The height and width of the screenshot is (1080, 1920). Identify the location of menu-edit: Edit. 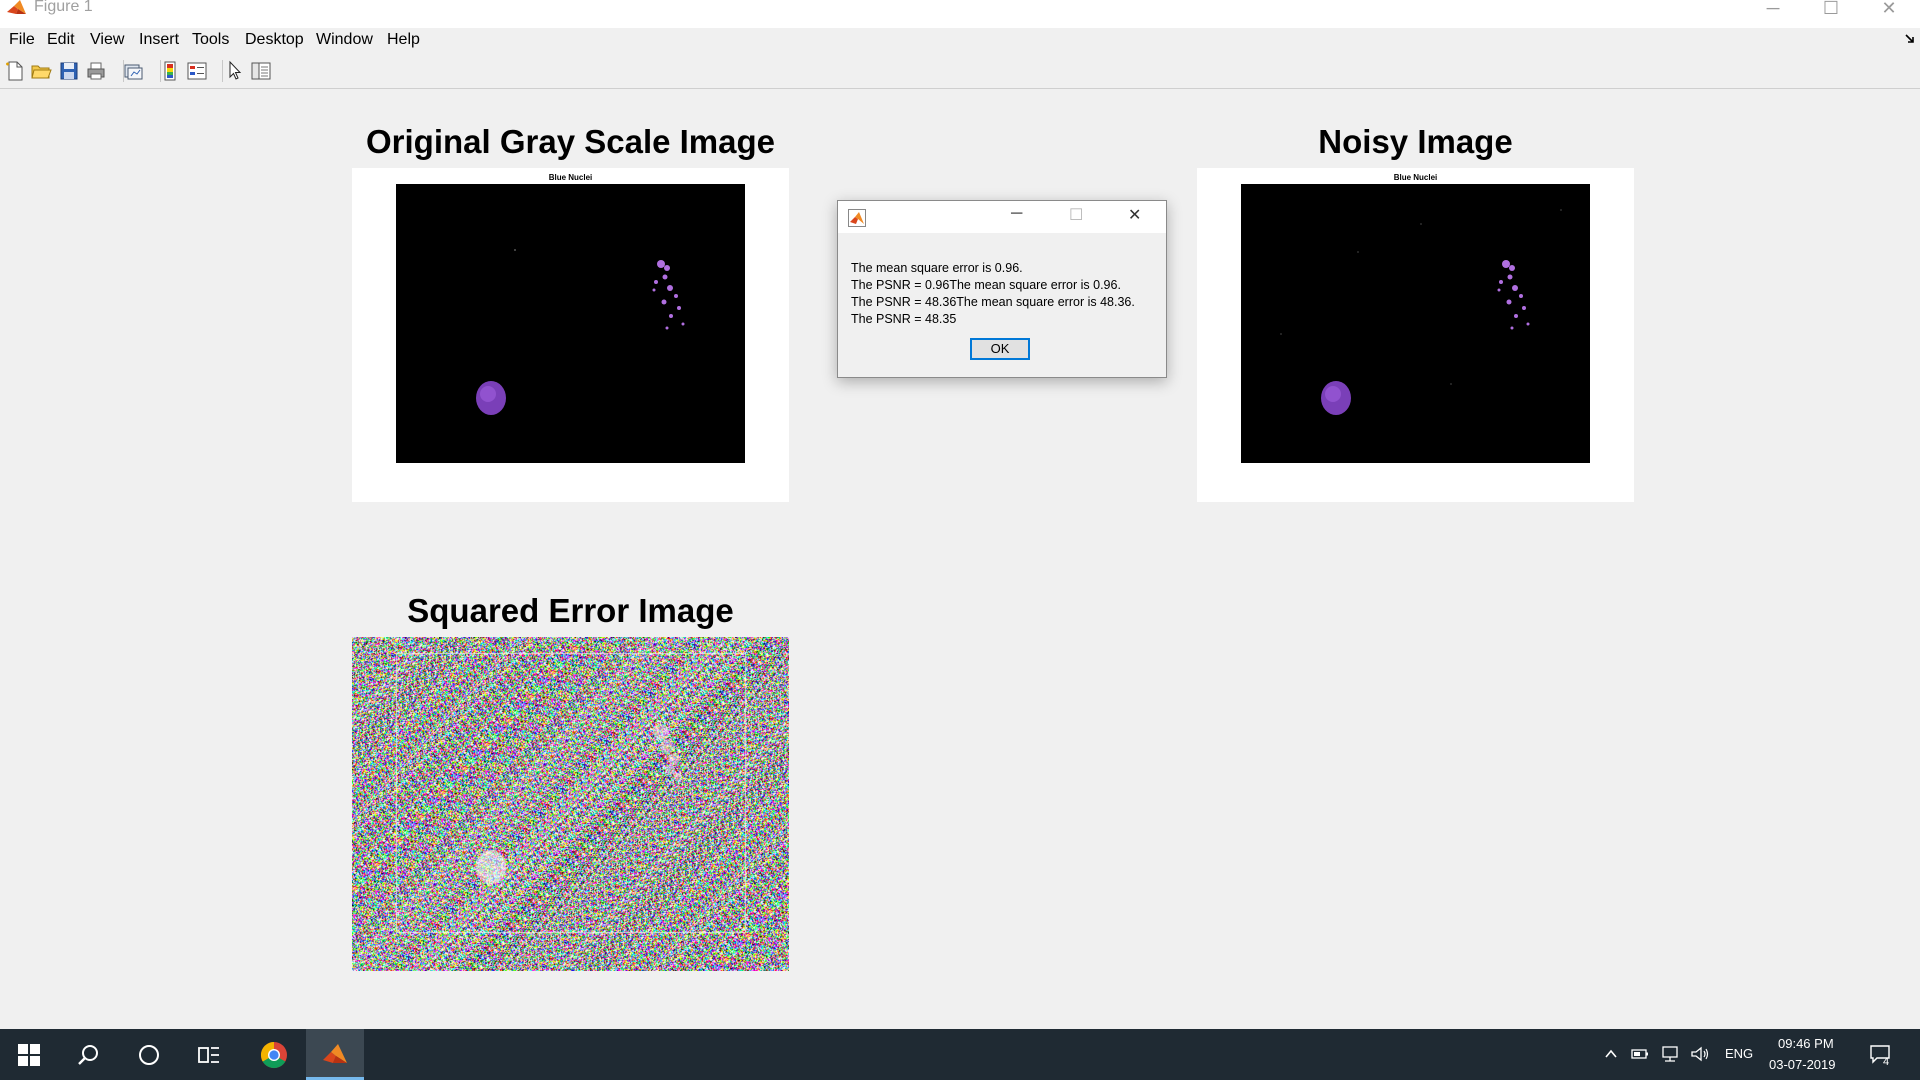
(61, 40).